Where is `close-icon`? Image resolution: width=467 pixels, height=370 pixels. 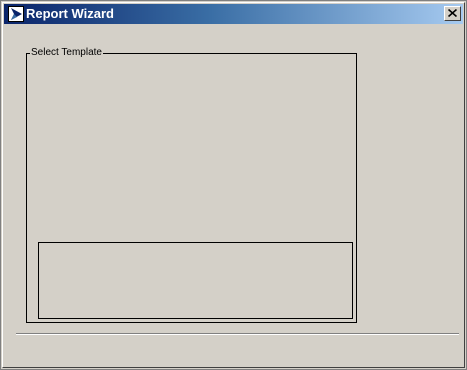
close-icon is located at coordinates (452, 13).